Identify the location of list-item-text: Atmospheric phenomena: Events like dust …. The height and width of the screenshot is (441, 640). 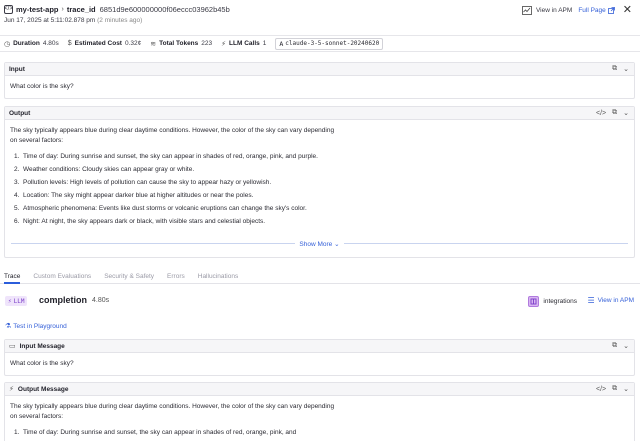
(165, 208).